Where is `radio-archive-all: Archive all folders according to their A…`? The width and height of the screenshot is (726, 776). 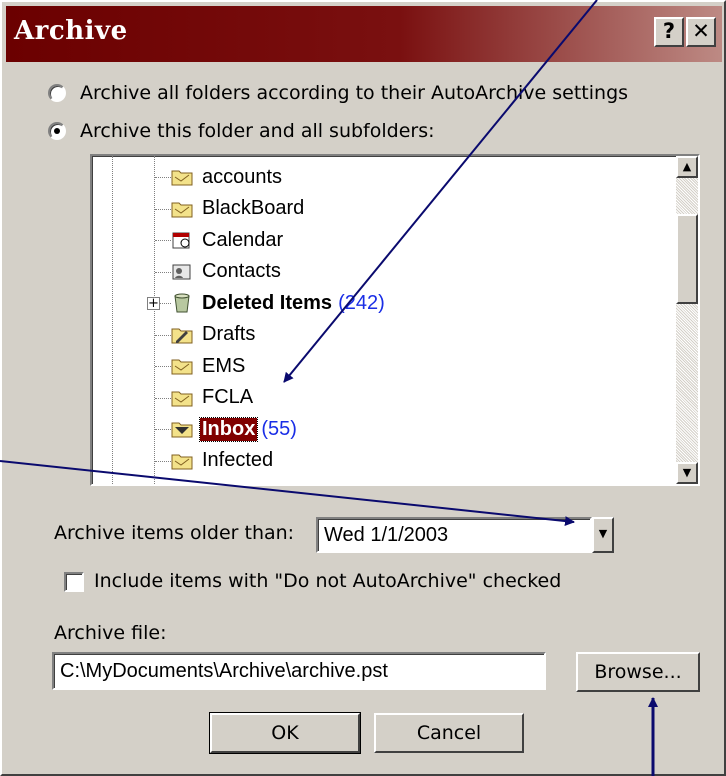 radio-archive-all: Archive all folders according to their A… is located at coordinates (338, 93).